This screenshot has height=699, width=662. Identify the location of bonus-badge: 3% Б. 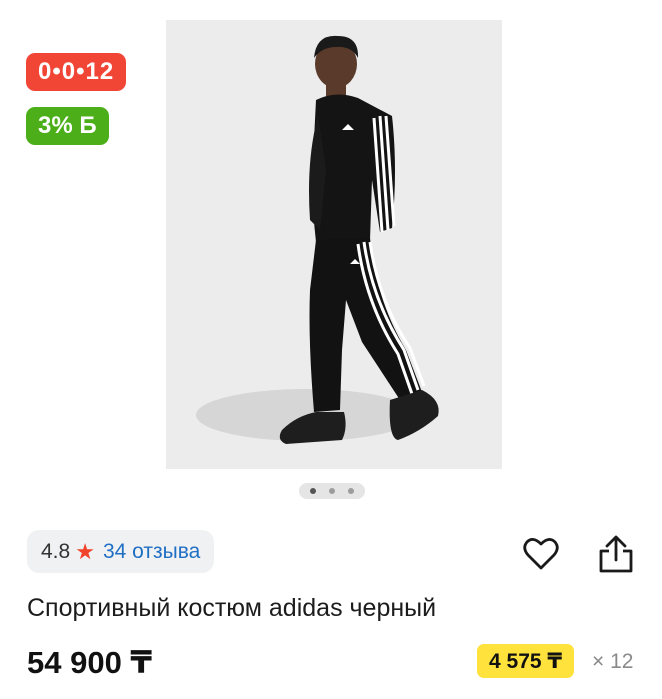
(67, 126).